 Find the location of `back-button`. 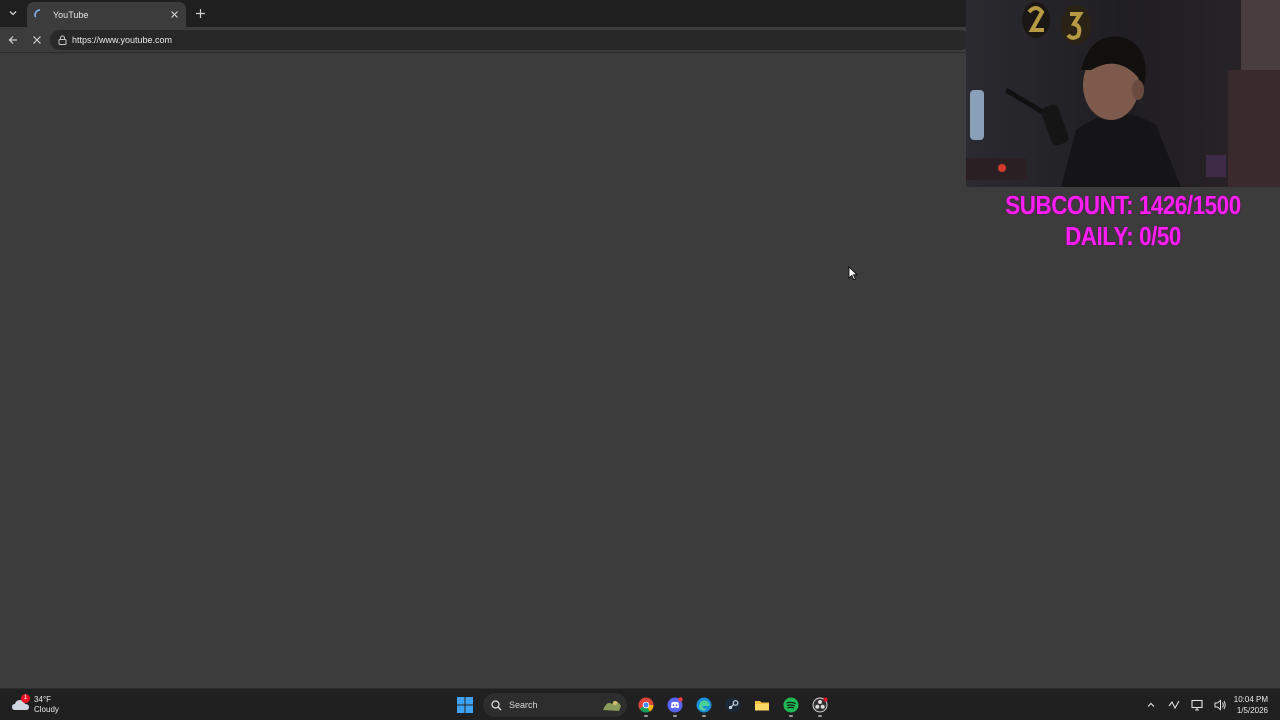

back-button is located at coordinates (13, 40).